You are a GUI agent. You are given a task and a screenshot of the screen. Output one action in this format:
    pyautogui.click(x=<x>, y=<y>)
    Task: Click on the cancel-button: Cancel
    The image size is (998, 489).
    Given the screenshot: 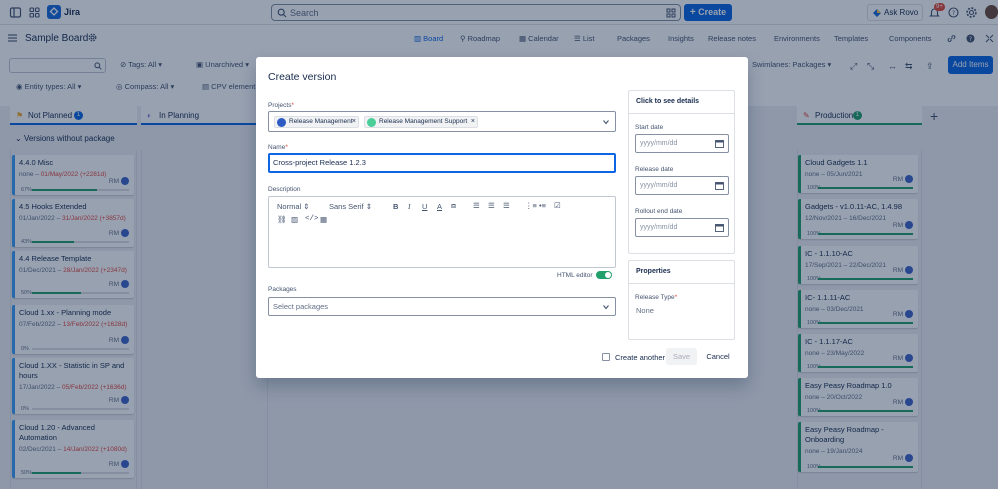 What is the action you would take?
    pyautogui.click(x=718, y=356)
    